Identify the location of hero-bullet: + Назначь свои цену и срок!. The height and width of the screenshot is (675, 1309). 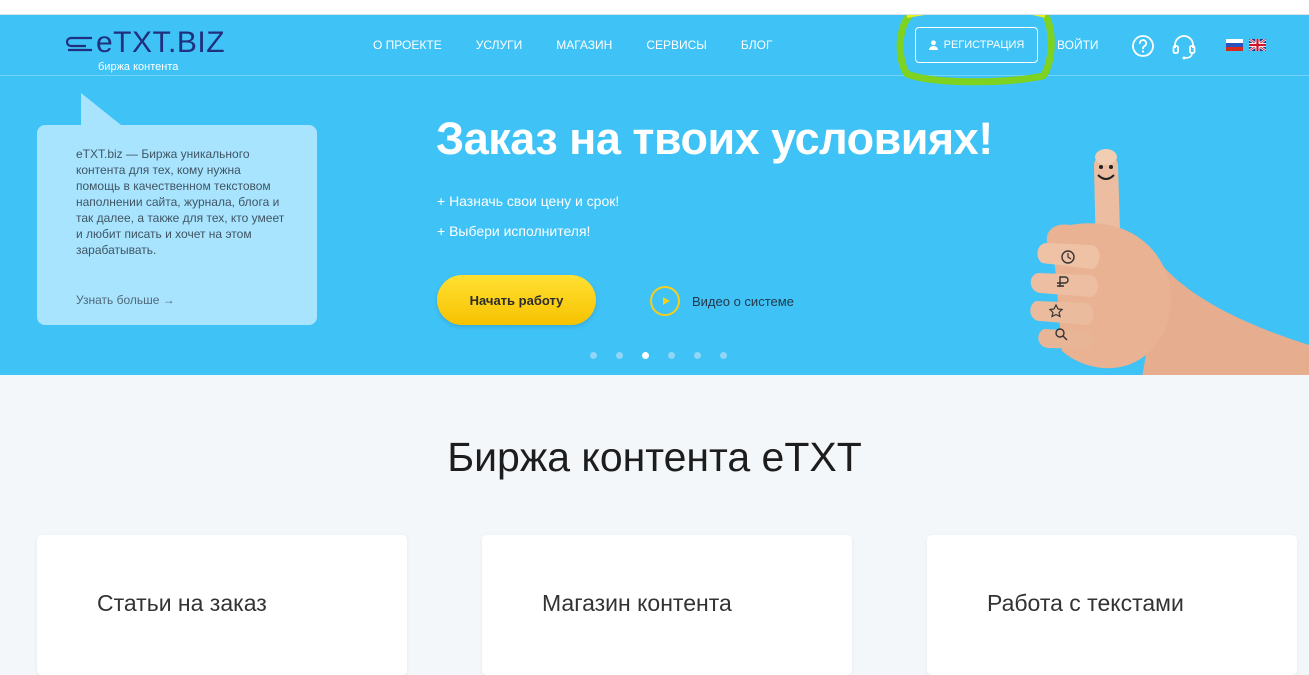
(528, 201).